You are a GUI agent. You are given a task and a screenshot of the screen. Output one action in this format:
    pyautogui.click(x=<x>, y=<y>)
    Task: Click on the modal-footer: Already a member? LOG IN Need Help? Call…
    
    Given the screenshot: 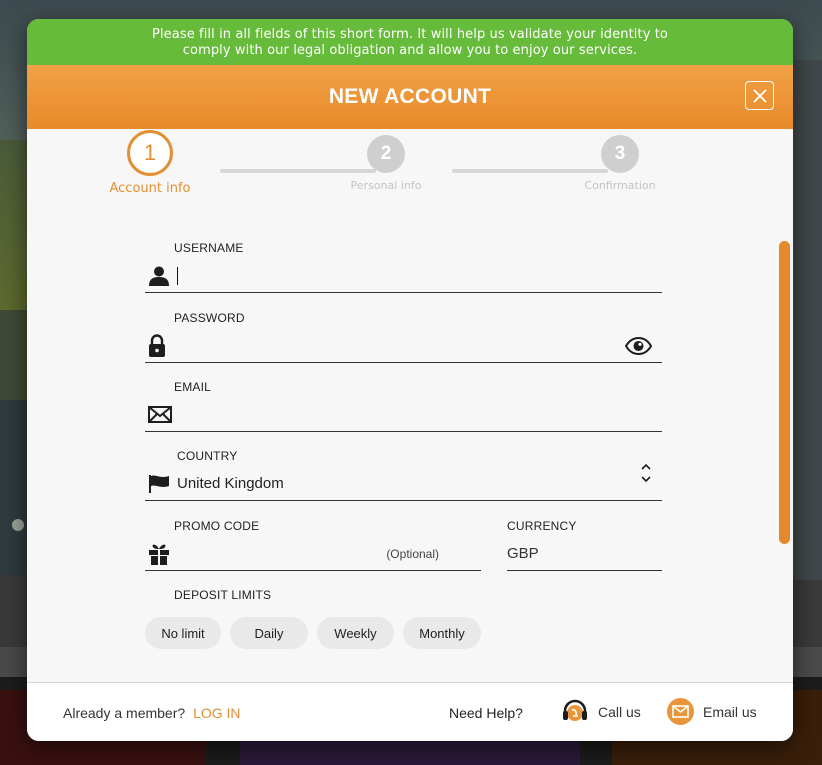 What is the action you would take?
    pyautogui.click(x=410, y=711)
    